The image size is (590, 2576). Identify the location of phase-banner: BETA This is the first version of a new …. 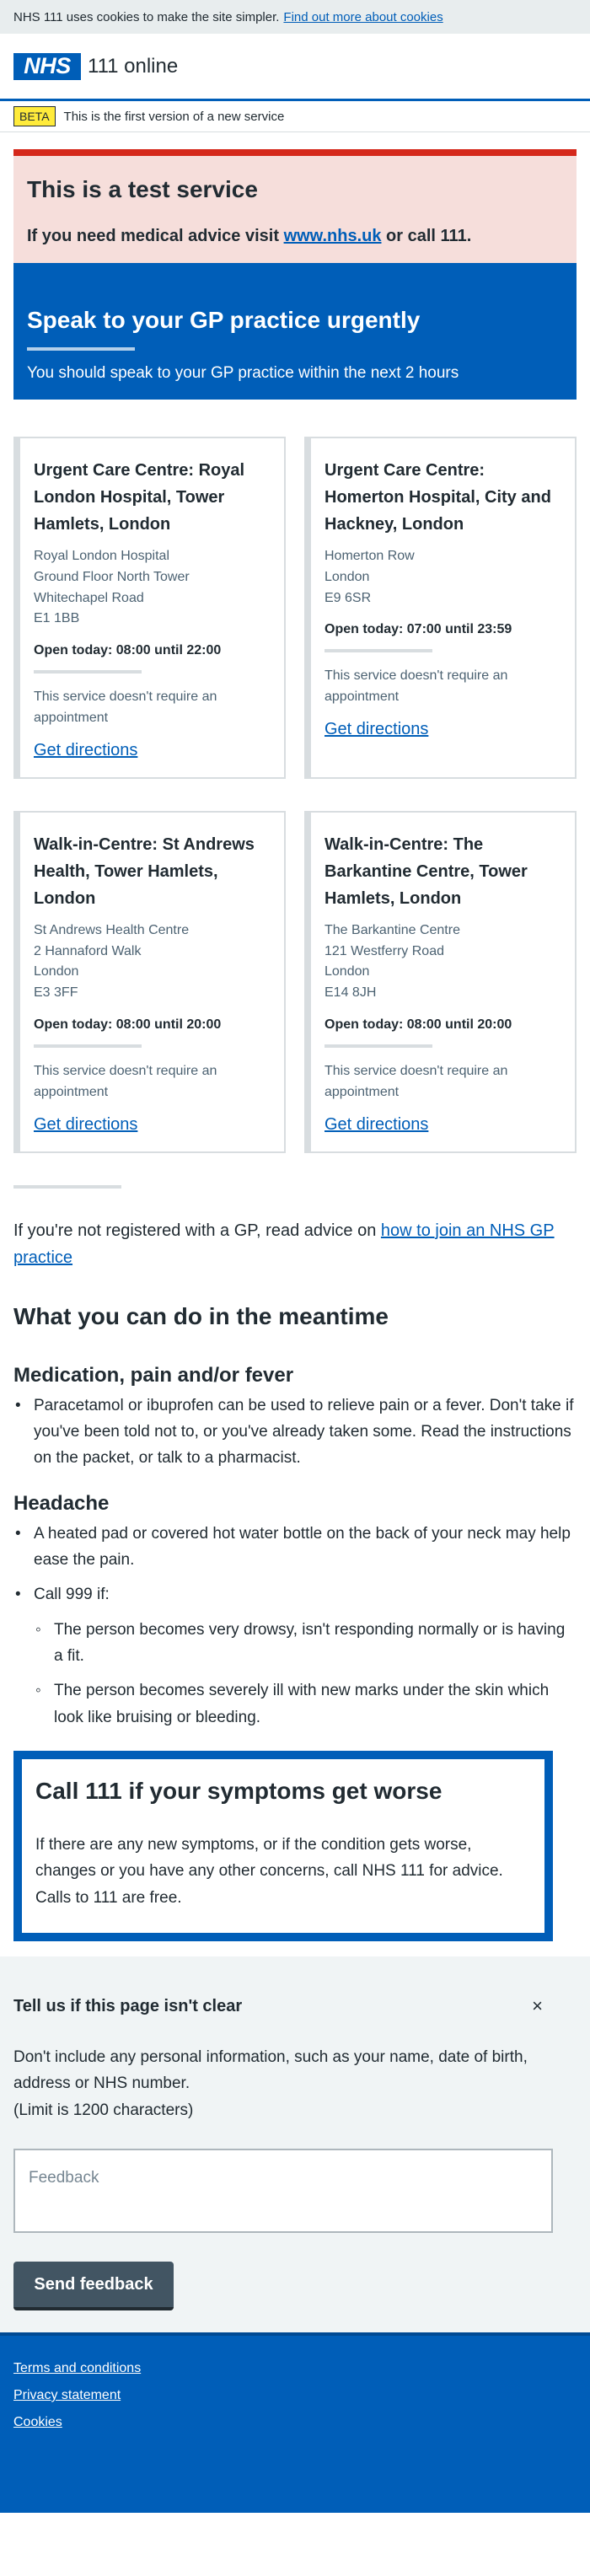
(295, 116).